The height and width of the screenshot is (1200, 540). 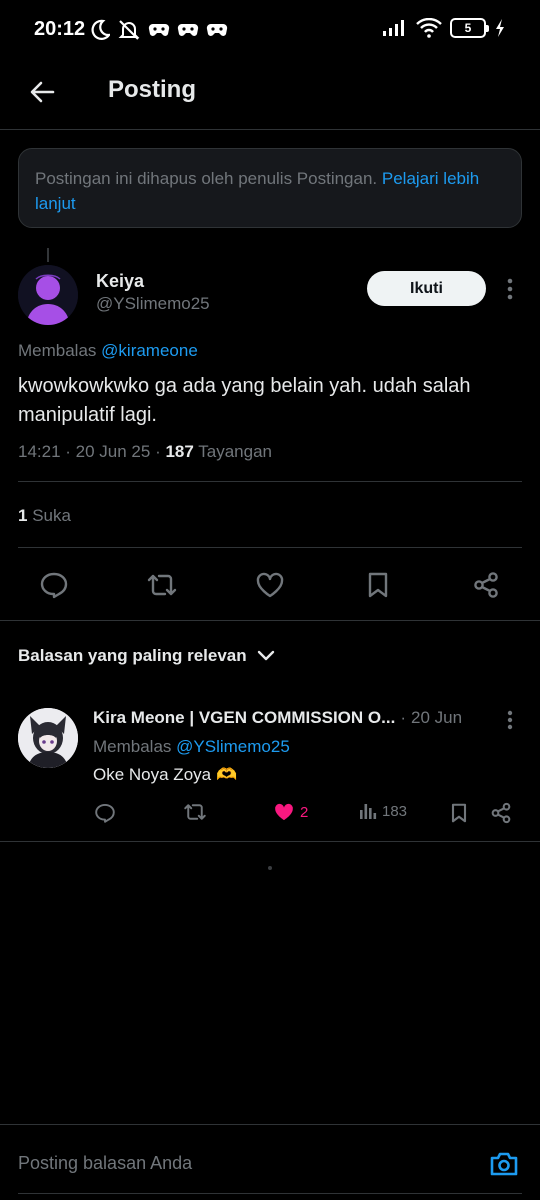 What do you see at coordinates (179, 451) in the screenshot?
I see `views-count: 187` at bounding box center [179, 451].